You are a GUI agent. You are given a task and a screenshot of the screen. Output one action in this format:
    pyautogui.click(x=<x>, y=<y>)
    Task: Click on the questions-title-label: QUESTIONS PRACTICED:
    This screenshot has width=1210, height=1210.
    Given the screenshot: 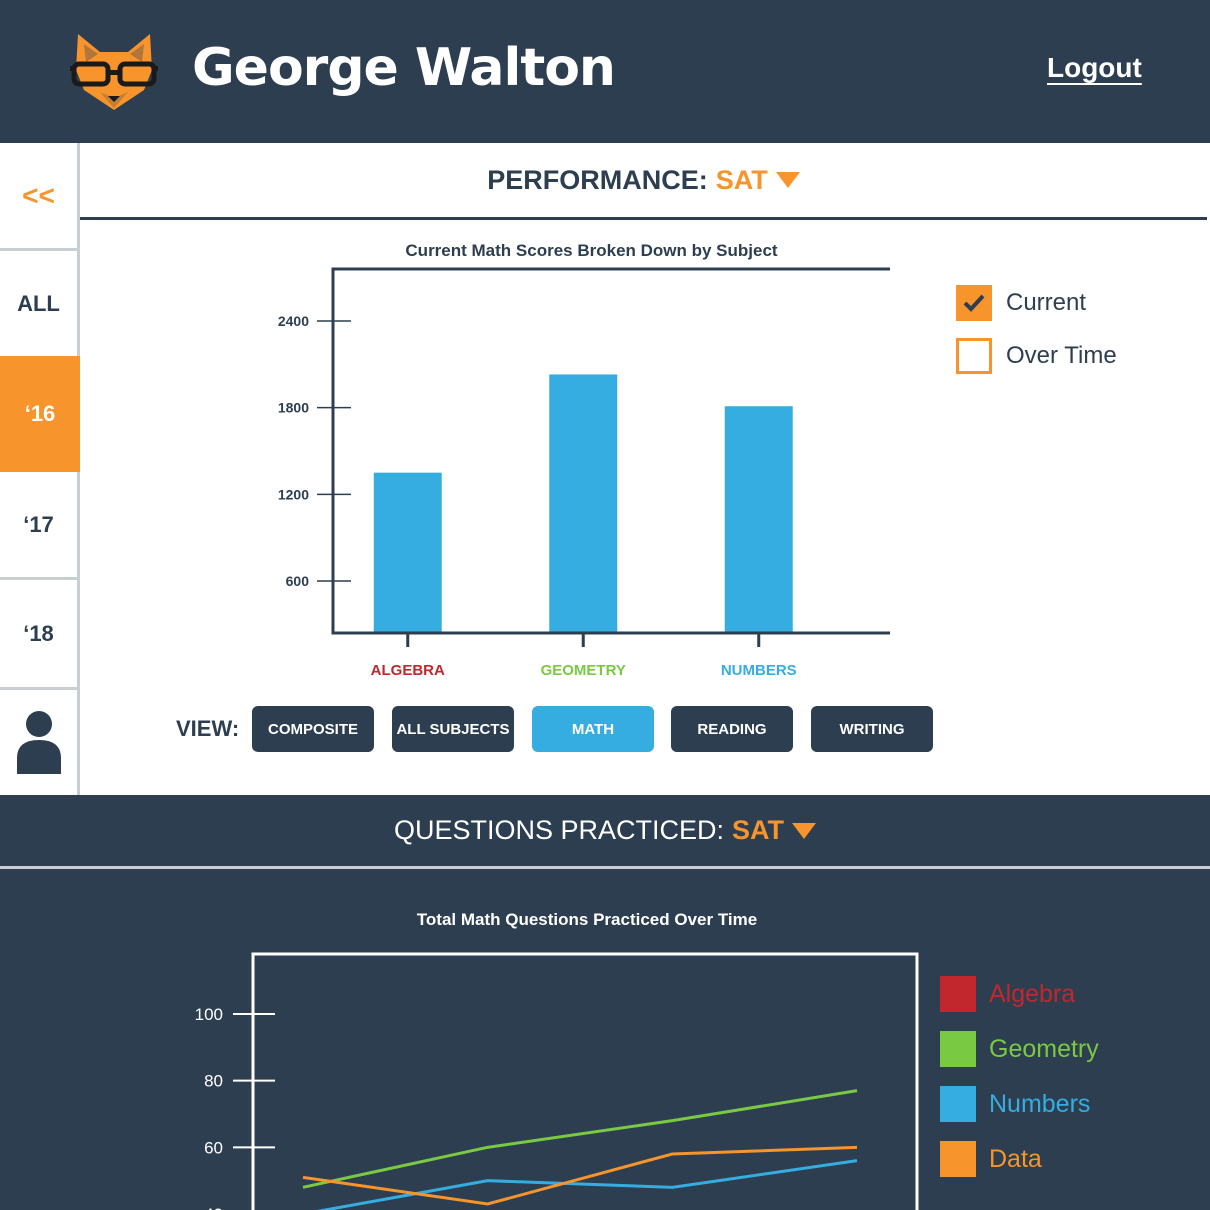 What is the action you would take?
    pyautogui.click(x=559, y=830)
    